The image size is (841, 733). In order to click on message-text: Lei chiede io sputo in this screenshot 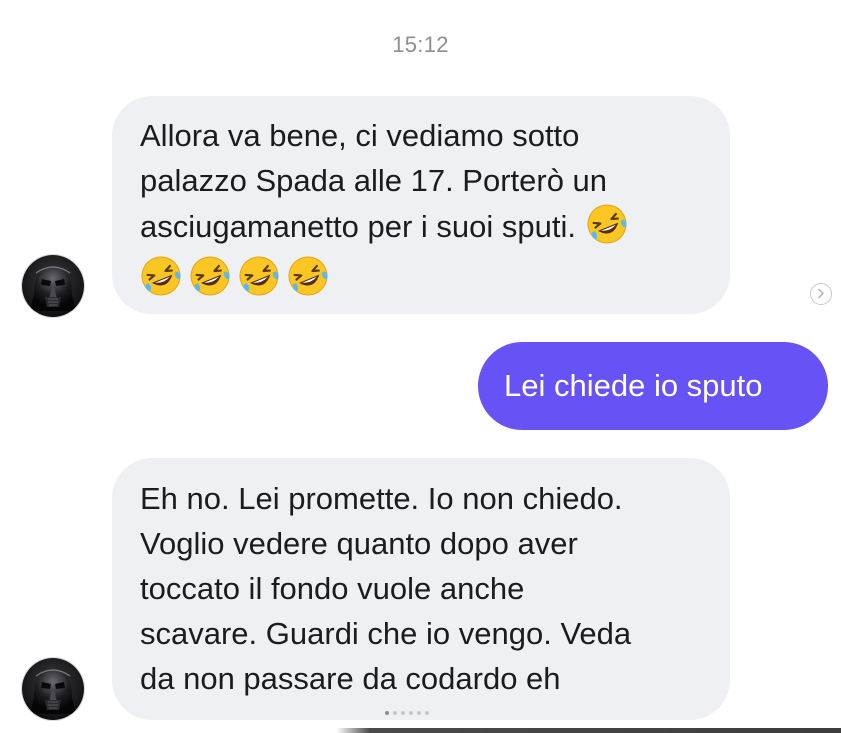, I will do `click(633, 385)`.